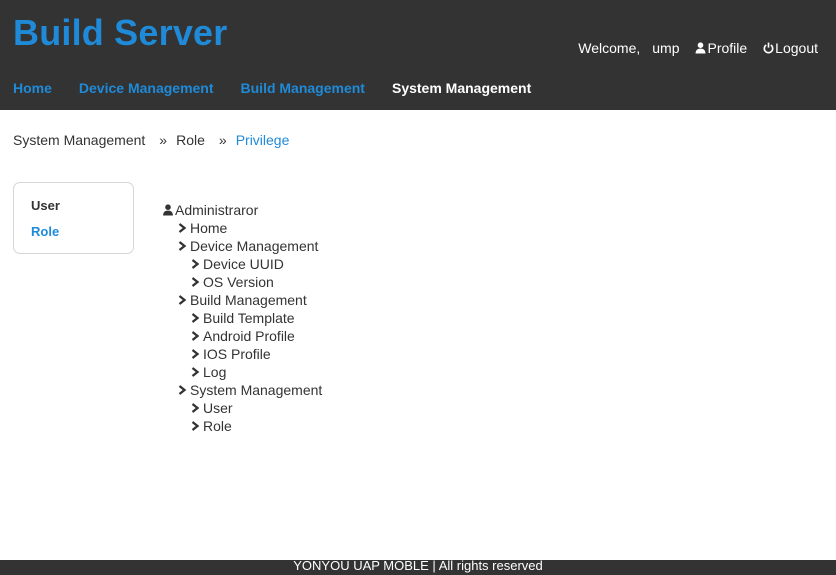 The width and height of the screenshot is (836, 575). I want to click on tree-node-android-profile: Android Profile, so click(242, 336).